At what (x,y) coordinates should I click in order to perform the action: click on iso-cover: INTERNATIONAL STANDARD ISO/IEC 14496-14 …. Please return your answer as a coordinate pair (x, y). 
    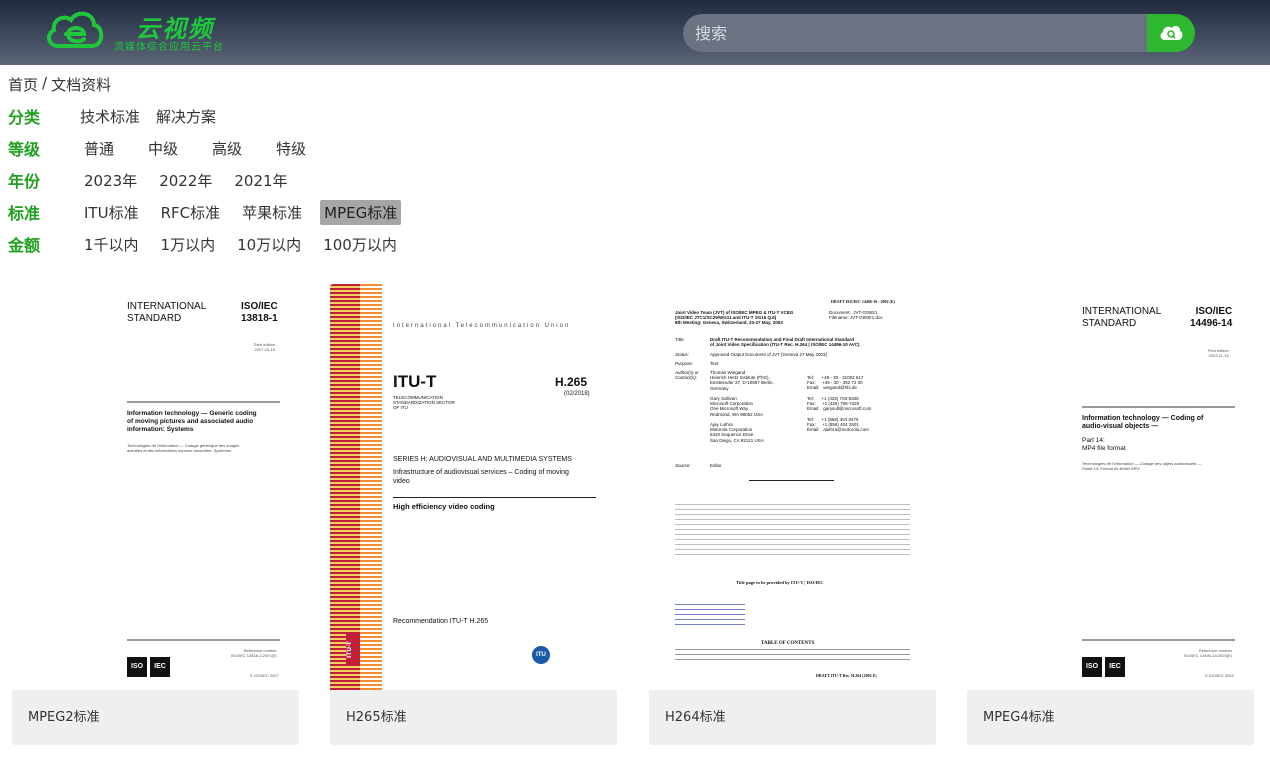
    Looking at the image, I should click on (1158, 487).